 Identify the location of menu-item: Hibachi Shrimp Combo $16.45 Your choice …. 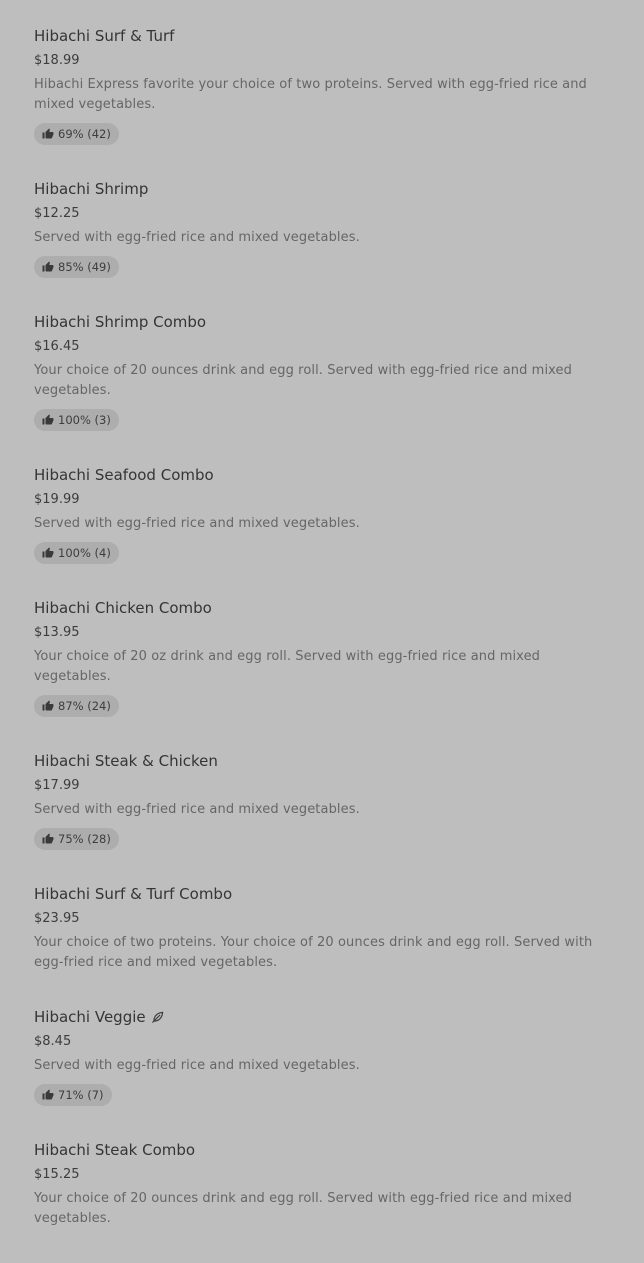
(324, 371).